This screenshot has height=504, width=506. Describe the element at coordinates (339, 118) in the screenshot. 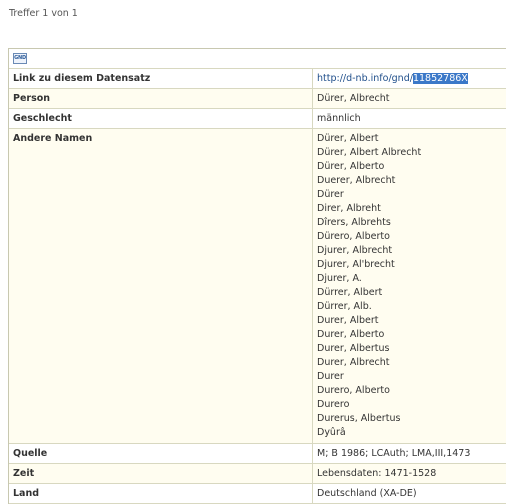

I see `gender-value: männlich` at that location.